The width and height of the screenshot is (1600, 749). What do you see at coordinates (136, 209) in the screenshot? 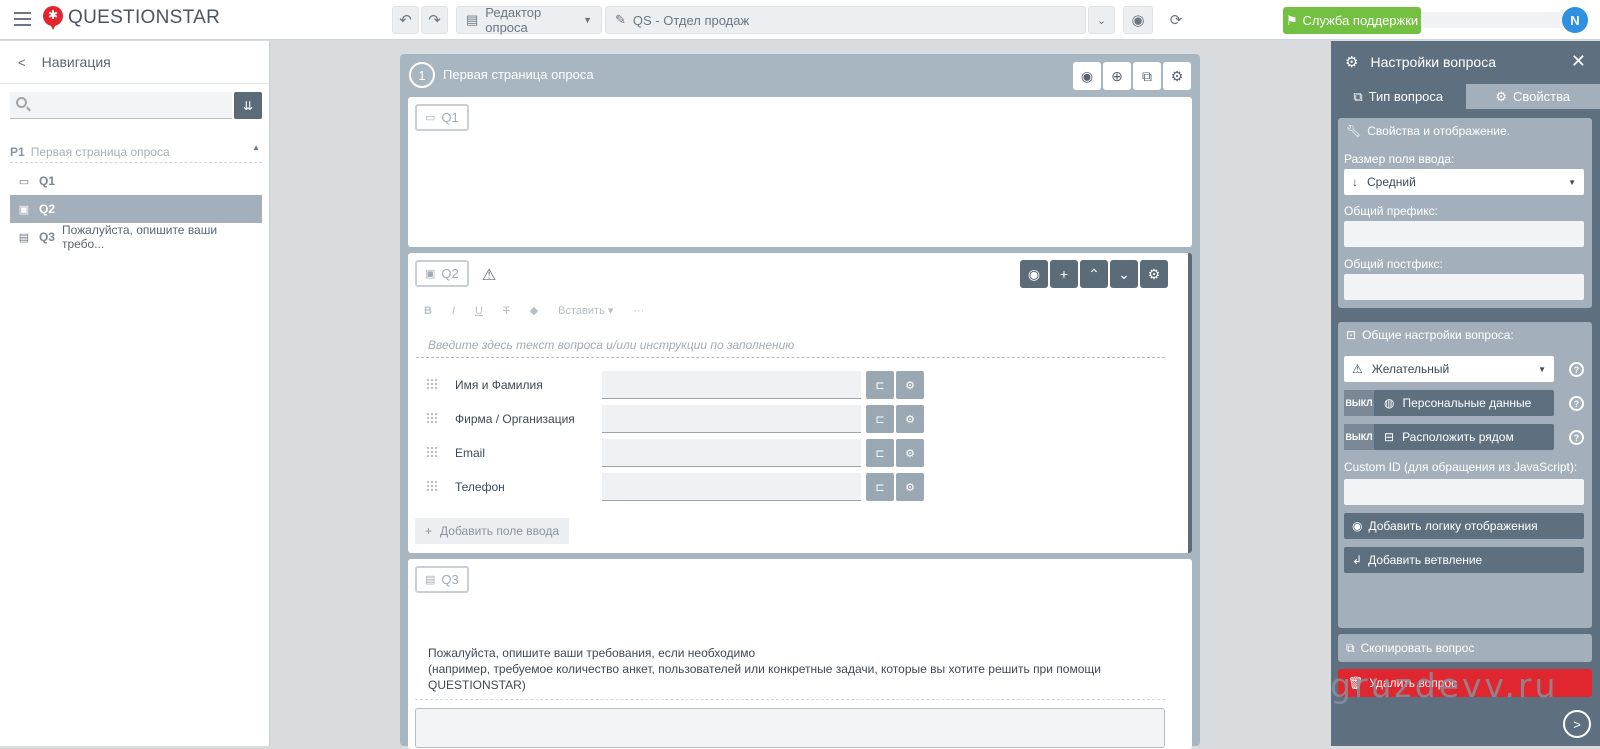
I see `nav-item-q2: ▣ Q2` at bounding box center [136, 209].